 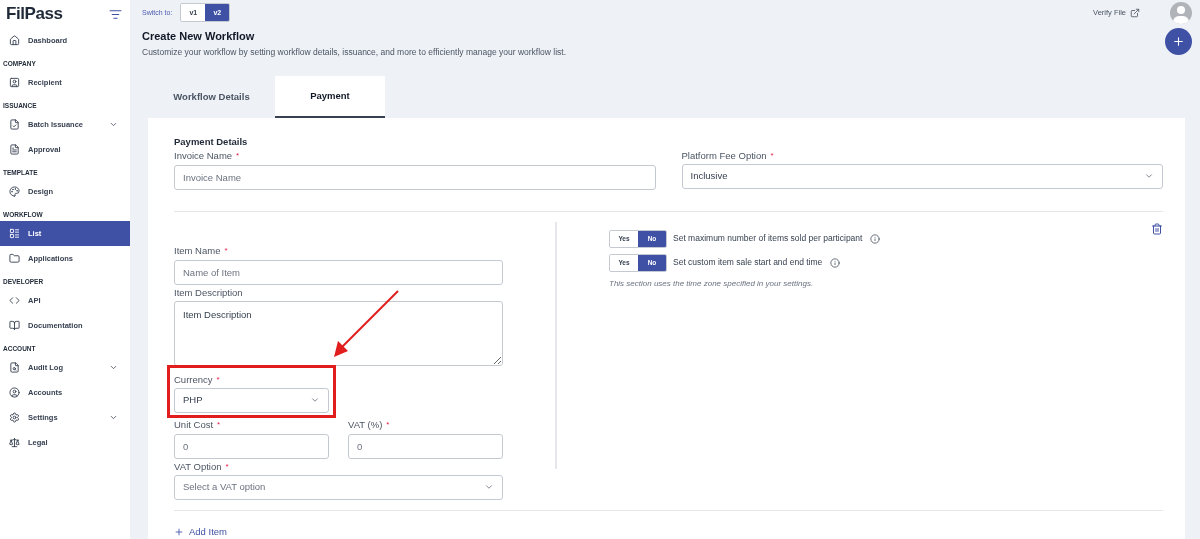 I want to click on add-button, so click(x=1178, y=41).